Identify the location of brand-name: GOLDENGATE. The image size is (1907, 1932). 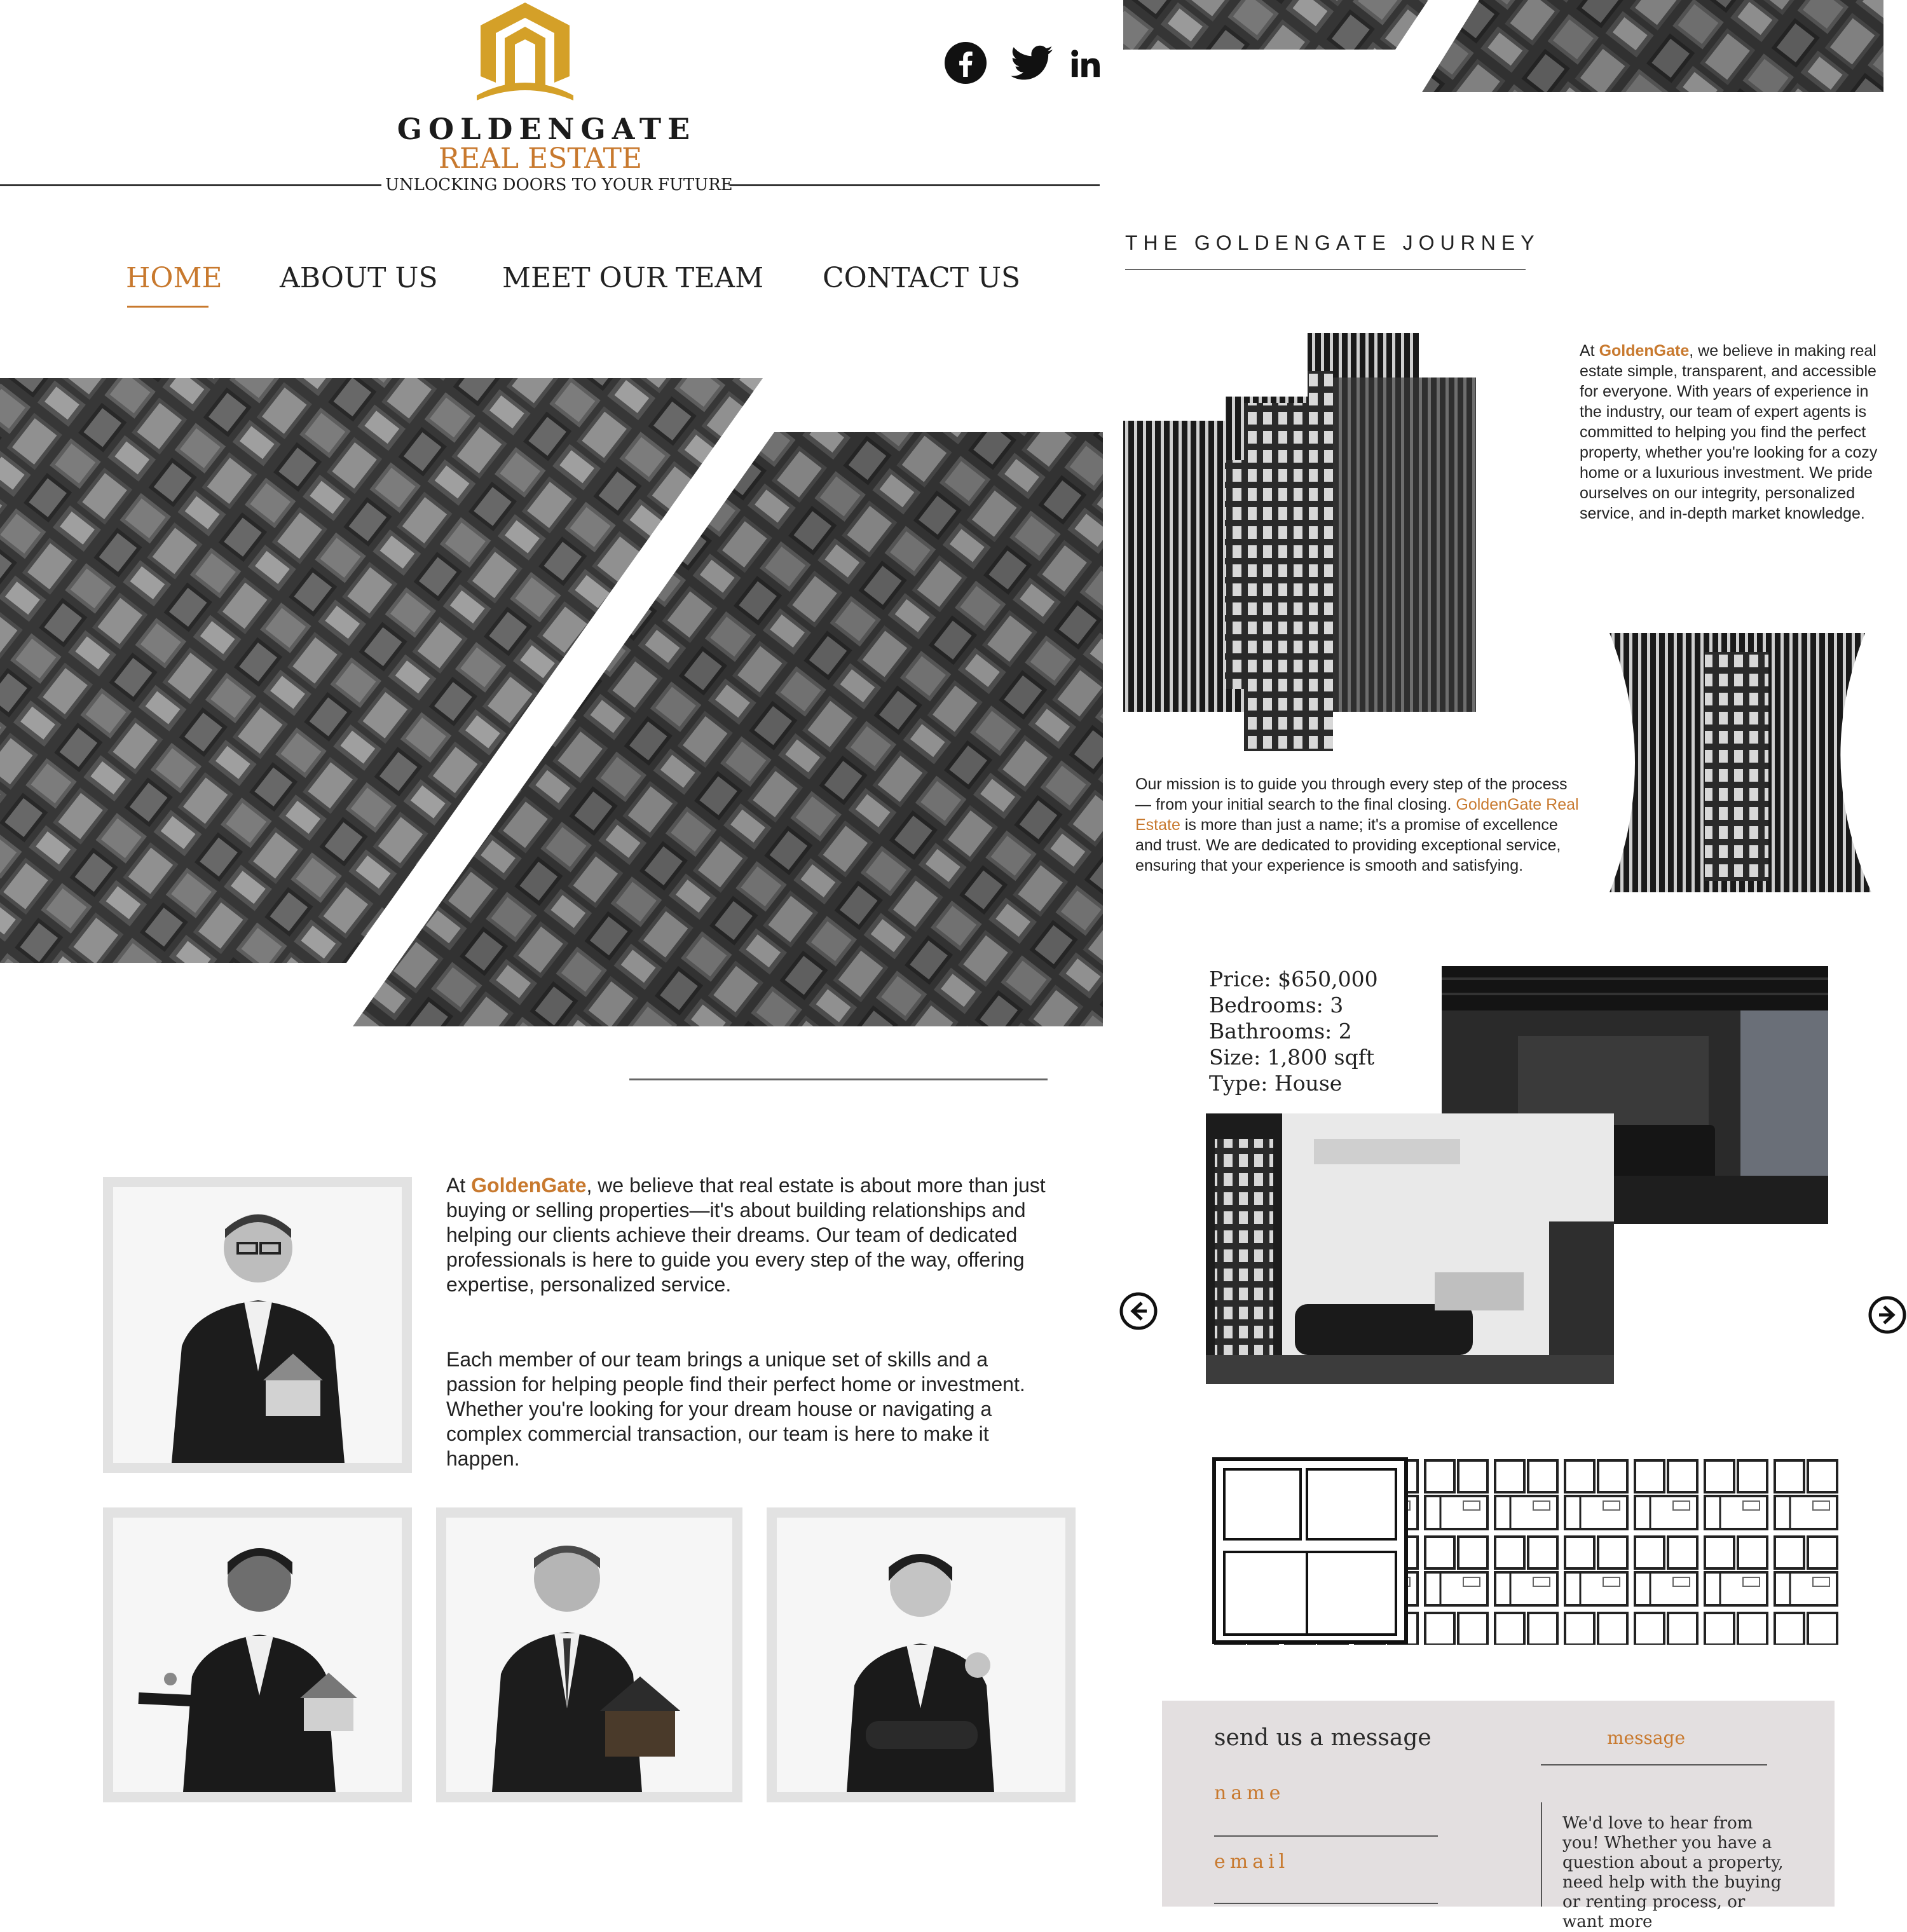
(547, 129).